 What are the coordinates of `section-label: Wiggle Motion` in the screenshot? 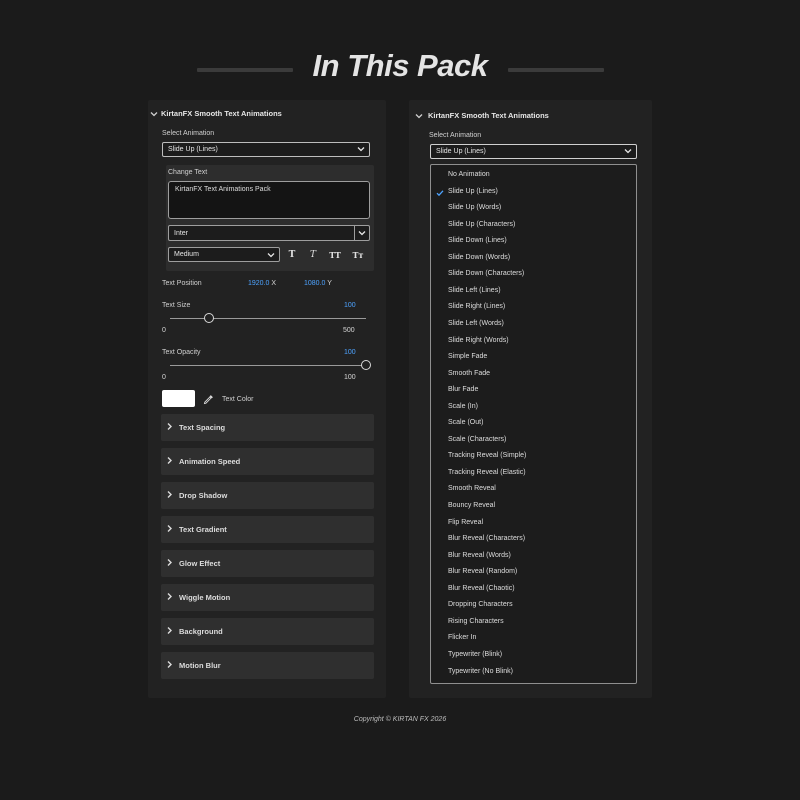 It's located at (205, 597).